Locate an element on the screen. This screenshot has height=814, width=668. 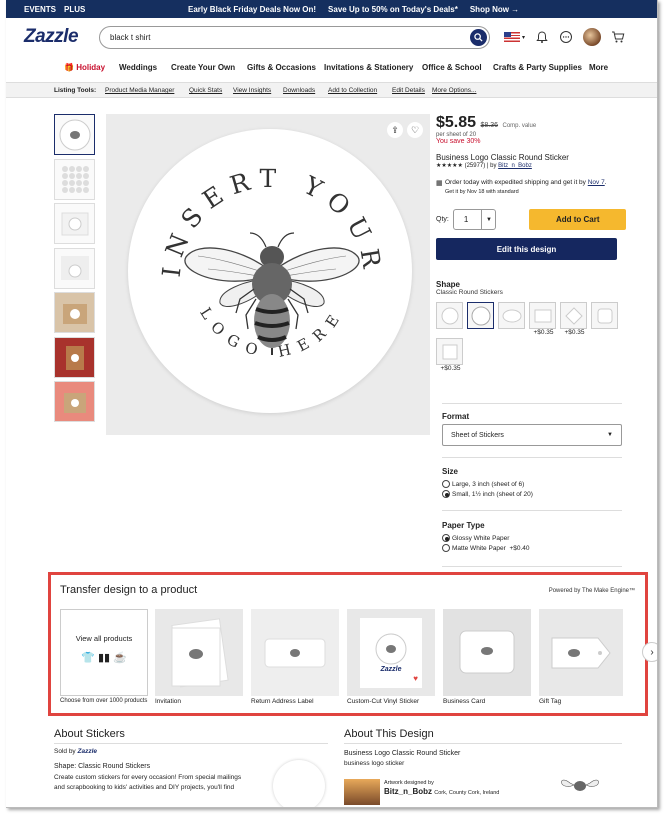
us-flag-icon is located at coordinates (512, 37).